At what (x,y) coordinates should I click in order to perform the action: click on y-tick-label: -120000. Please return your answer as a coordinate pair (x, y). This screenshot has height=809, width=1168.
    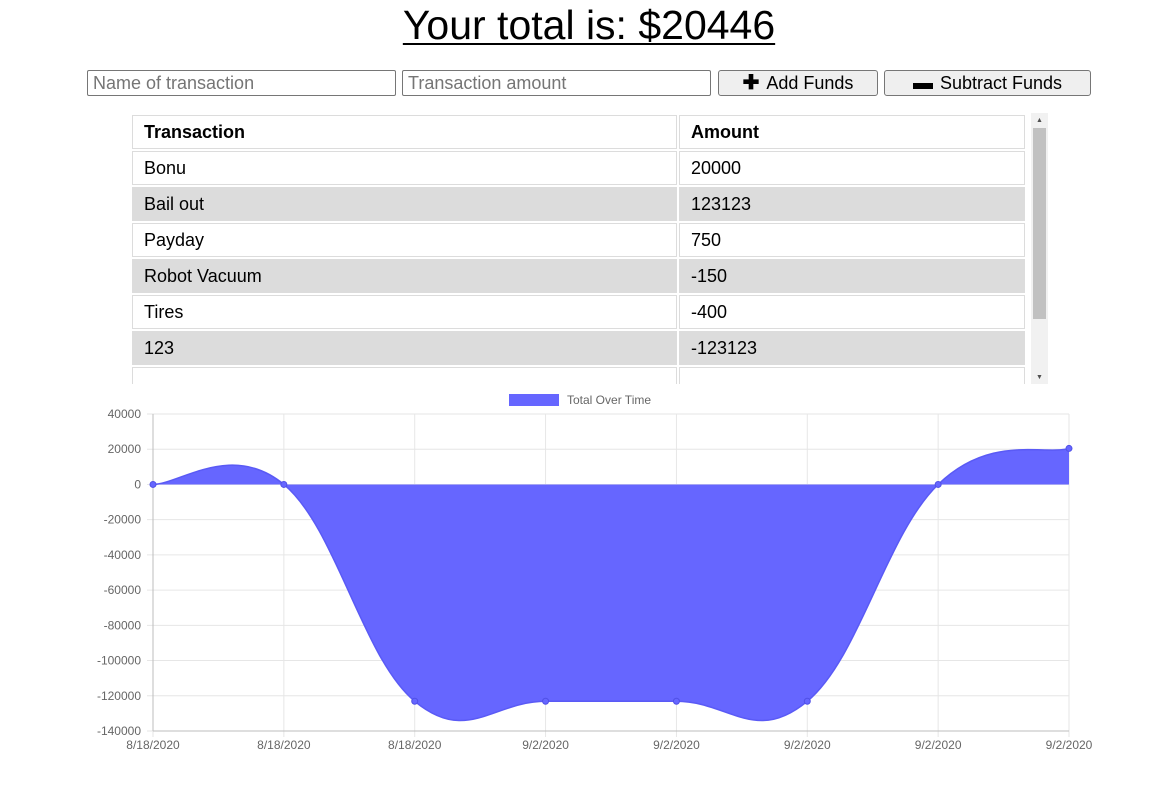
    Looking at the image, I should click on (119, 696).